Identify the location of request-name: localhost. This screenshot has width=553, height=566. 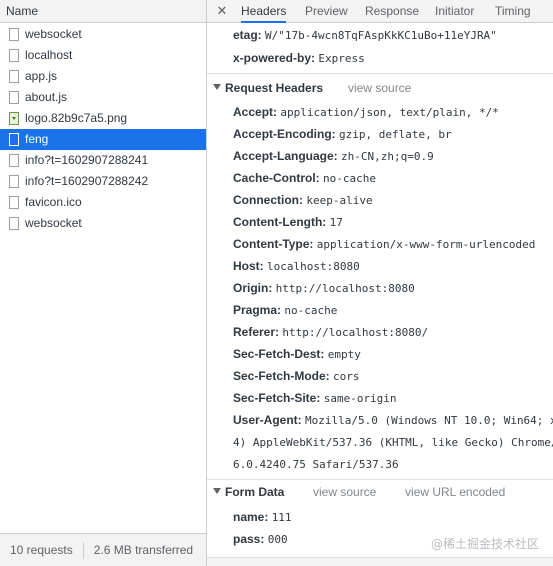
(49, 55).